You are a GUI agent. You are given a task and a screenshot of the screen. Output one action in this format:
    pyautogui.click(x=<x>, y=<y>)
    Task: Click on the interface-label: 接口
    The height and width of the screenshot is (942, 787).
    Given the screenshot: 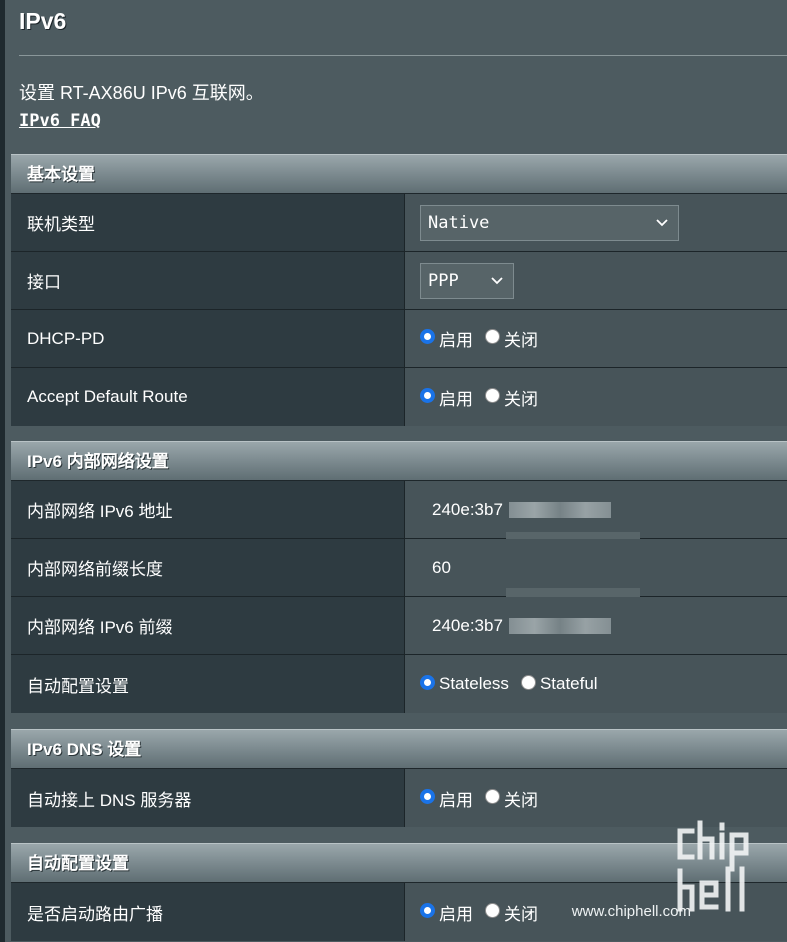 What is the action you would take?
    pyautogui.click(x=208, y=280)
    